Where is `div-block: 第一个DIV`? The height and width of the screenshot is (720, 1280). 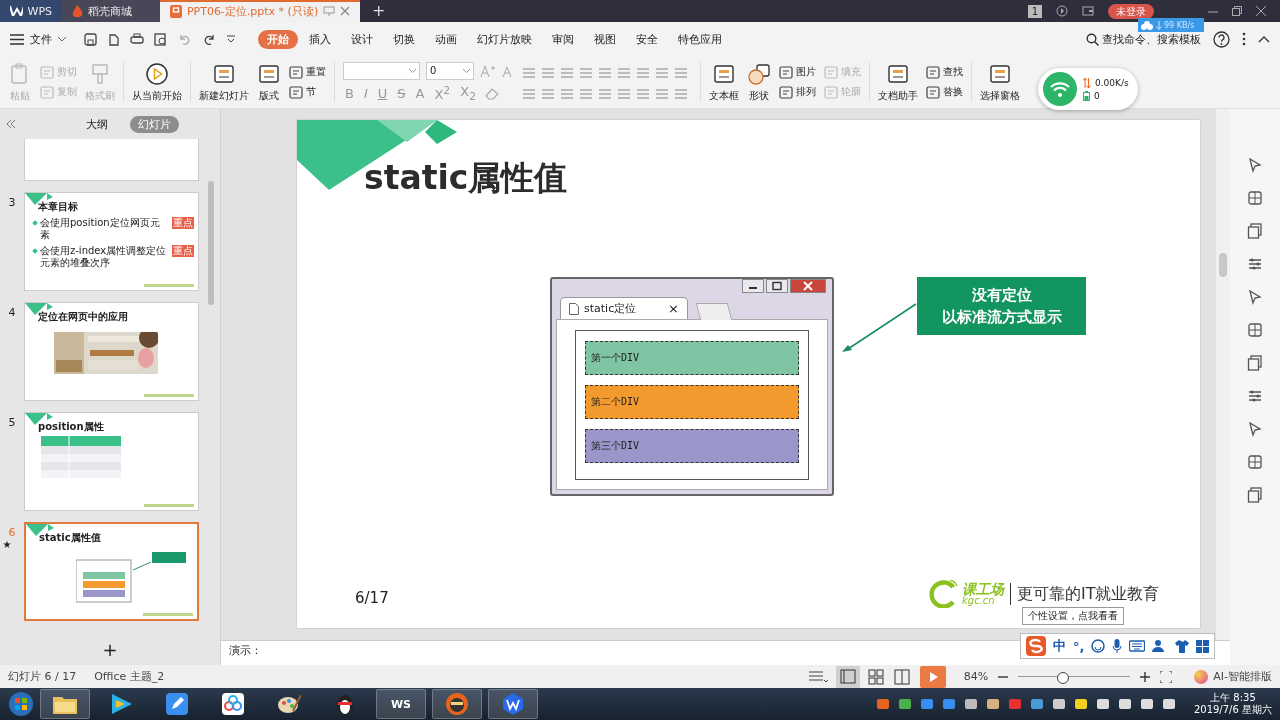 div-block: 第一个DIV is located at coordinates (692, 358).